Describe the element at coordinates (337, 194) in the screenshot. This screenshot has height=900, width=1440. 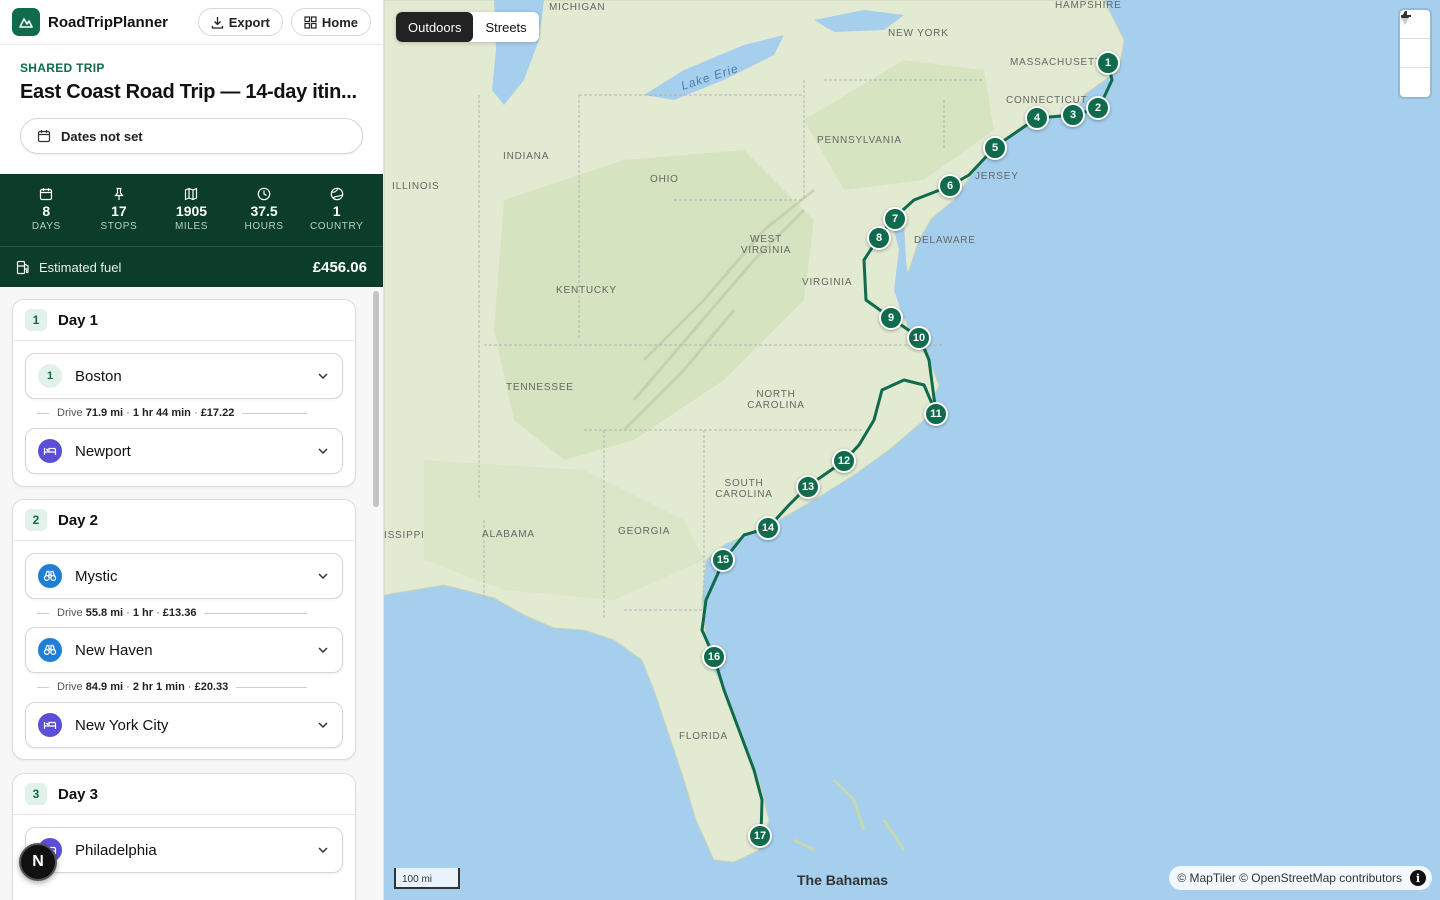
I see `globe-icon` at that location.